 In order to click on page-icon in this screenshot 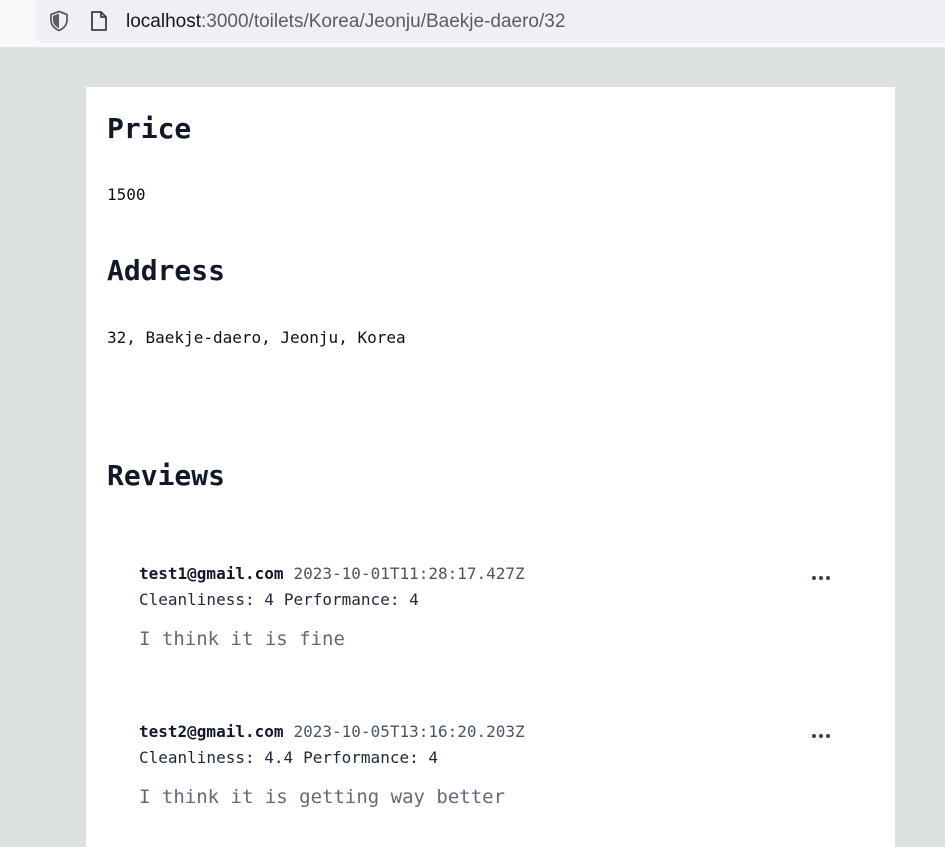, I will do `click(99, 21)`.